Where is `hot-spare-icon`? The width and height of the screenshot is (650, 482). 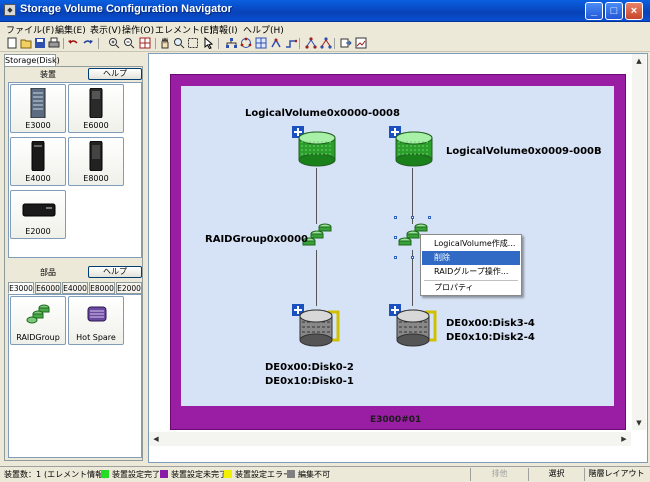 hot-spare-icon is located at coordinates (97, 314).